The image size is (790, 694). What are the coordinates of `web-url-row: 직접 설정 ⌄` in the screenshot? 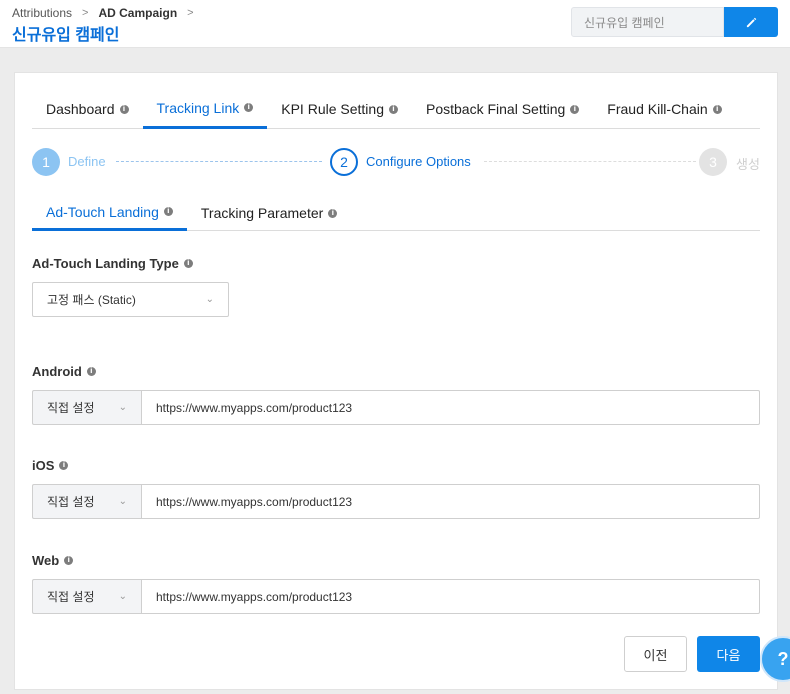 It's located at (396, 596).